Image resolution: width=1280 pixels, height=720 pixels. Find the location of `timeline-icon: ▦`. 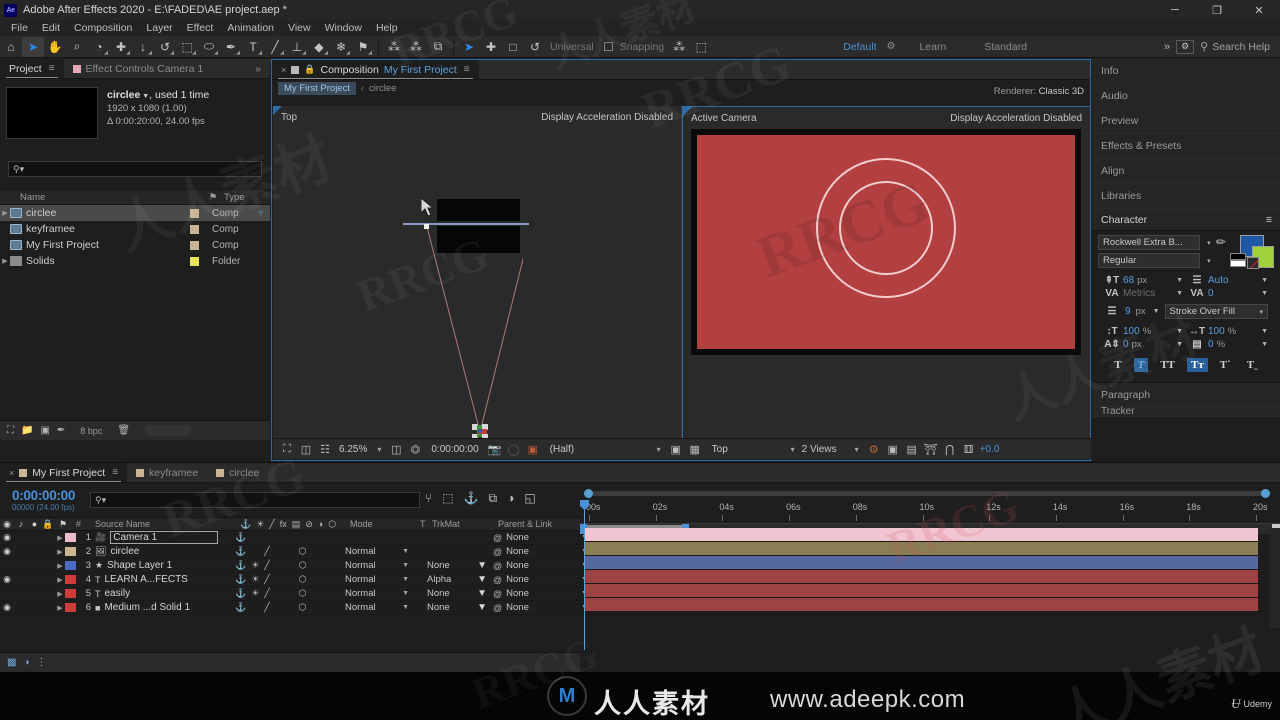

timeline-icon: ▦ is located at coordinates (695, 449).